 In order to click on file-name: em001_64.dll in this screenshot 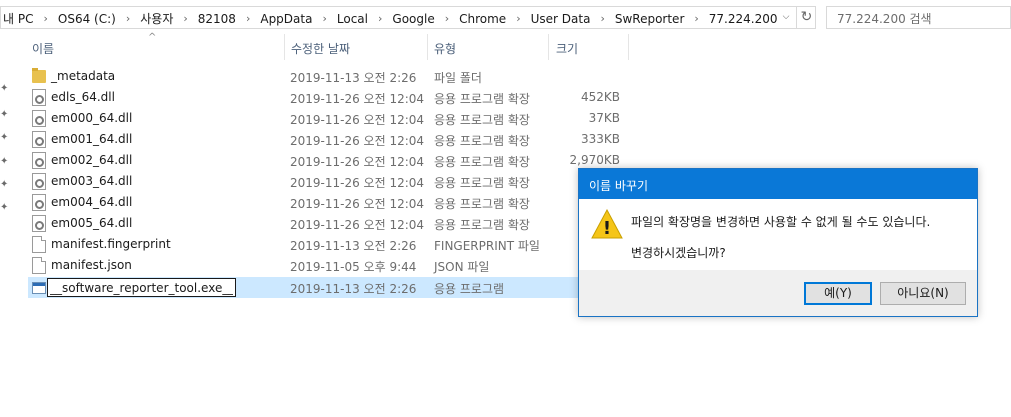, I will do `click(92, 139)`.